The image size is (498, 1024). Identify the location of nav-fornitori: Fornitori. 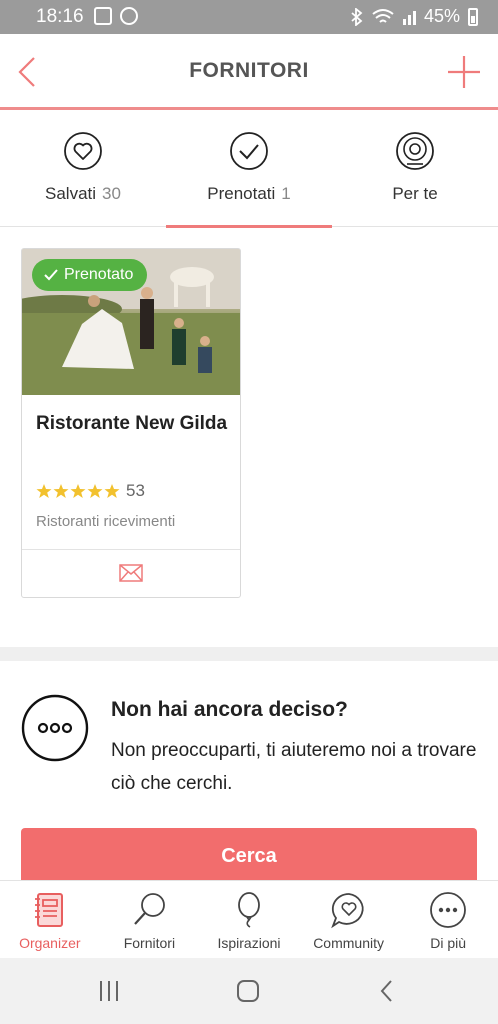
(150, 920).